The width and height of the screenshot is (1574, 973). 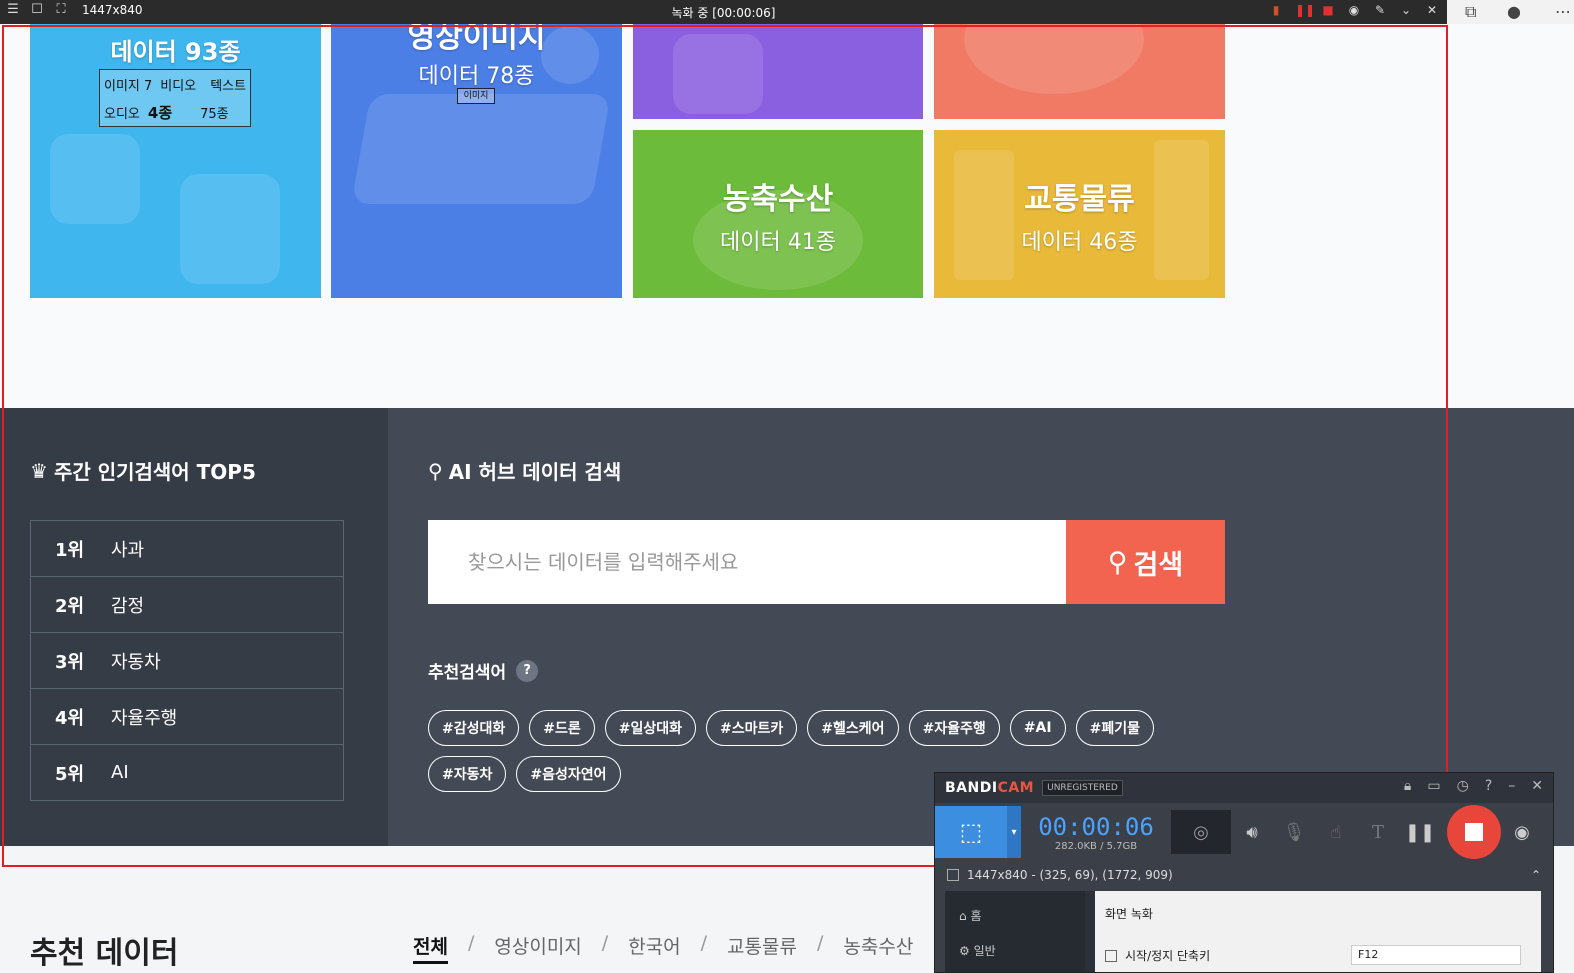 I want to click on webcam-icon: ◎, so click(x=1201, y=832).